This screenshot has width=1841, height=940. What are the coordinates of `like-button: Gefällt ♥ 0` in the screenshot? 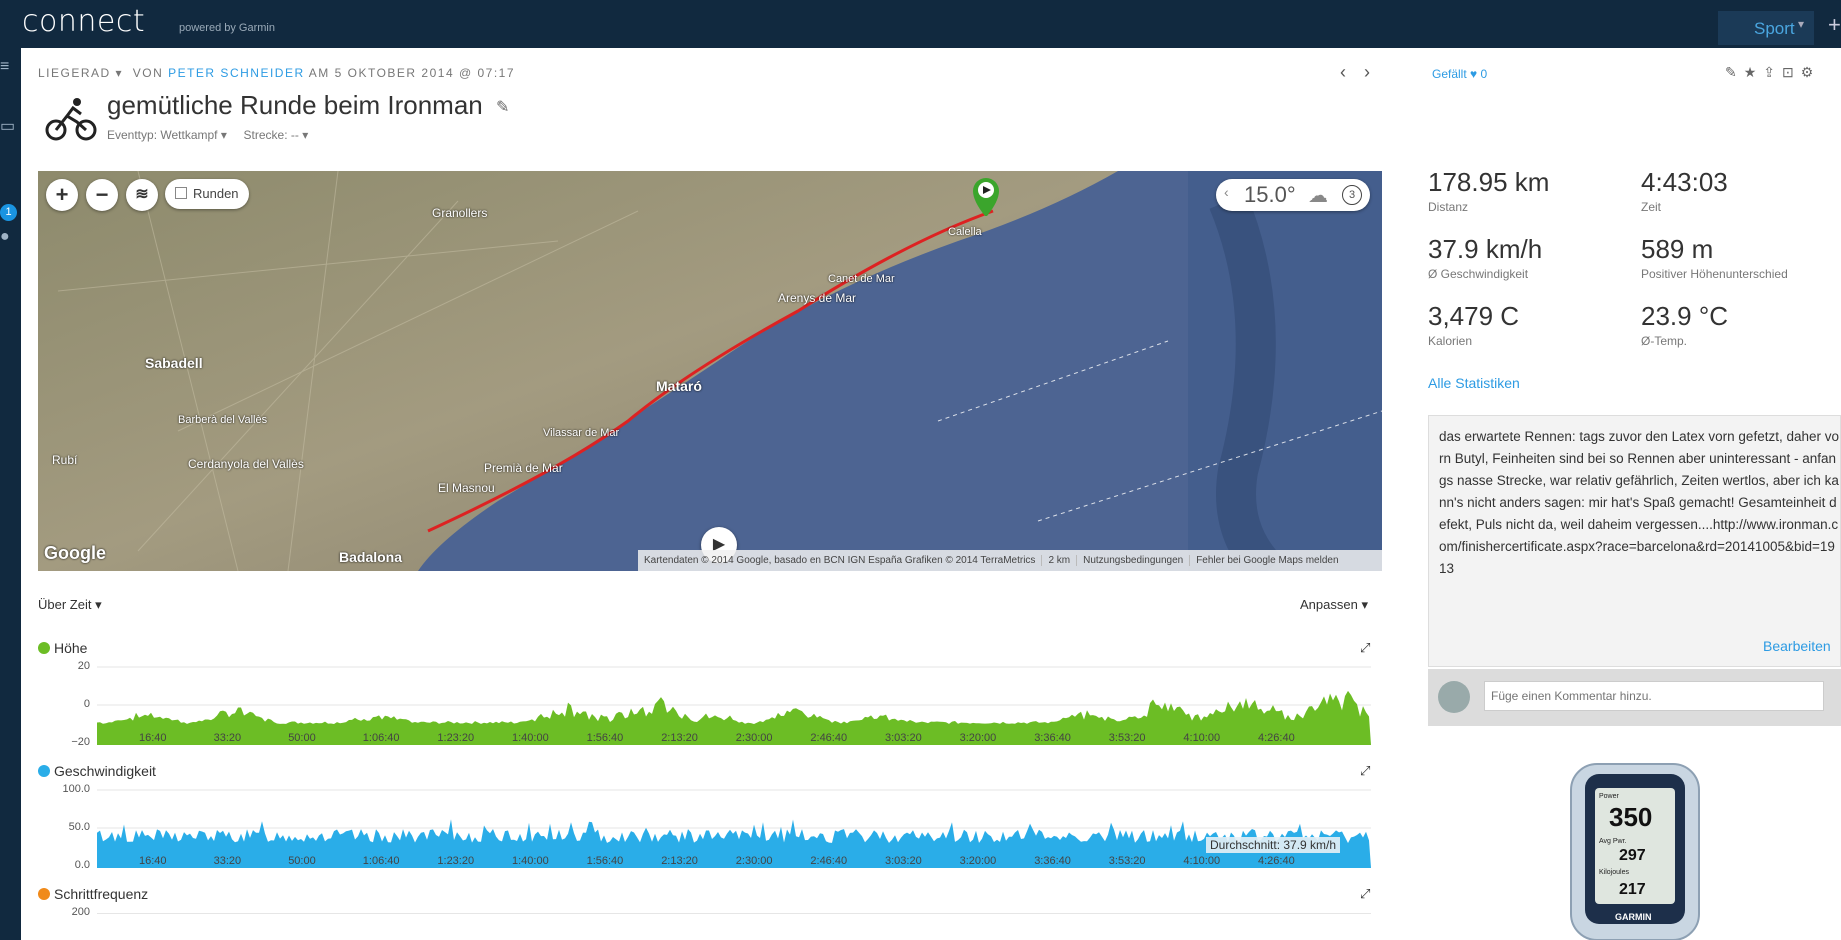 It's located at (1459, 74).